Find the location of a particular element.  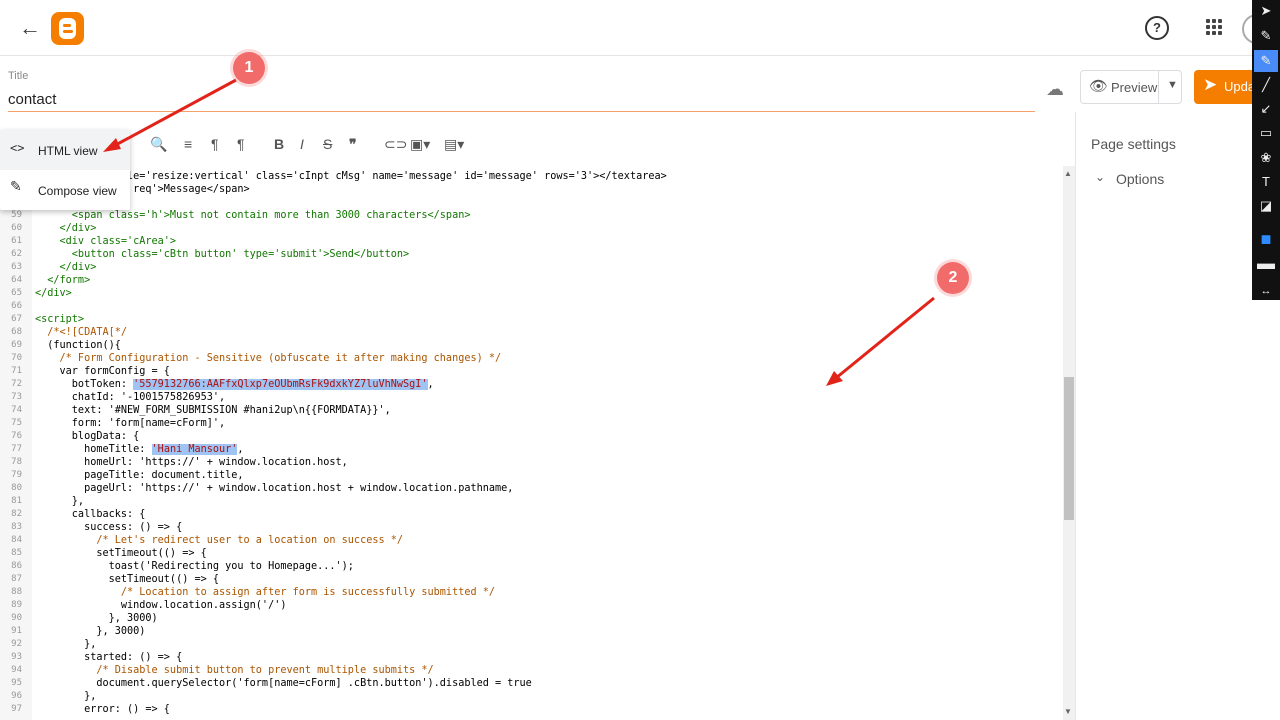

callout-badge-1: 1 is located at coordinates (249, 68).